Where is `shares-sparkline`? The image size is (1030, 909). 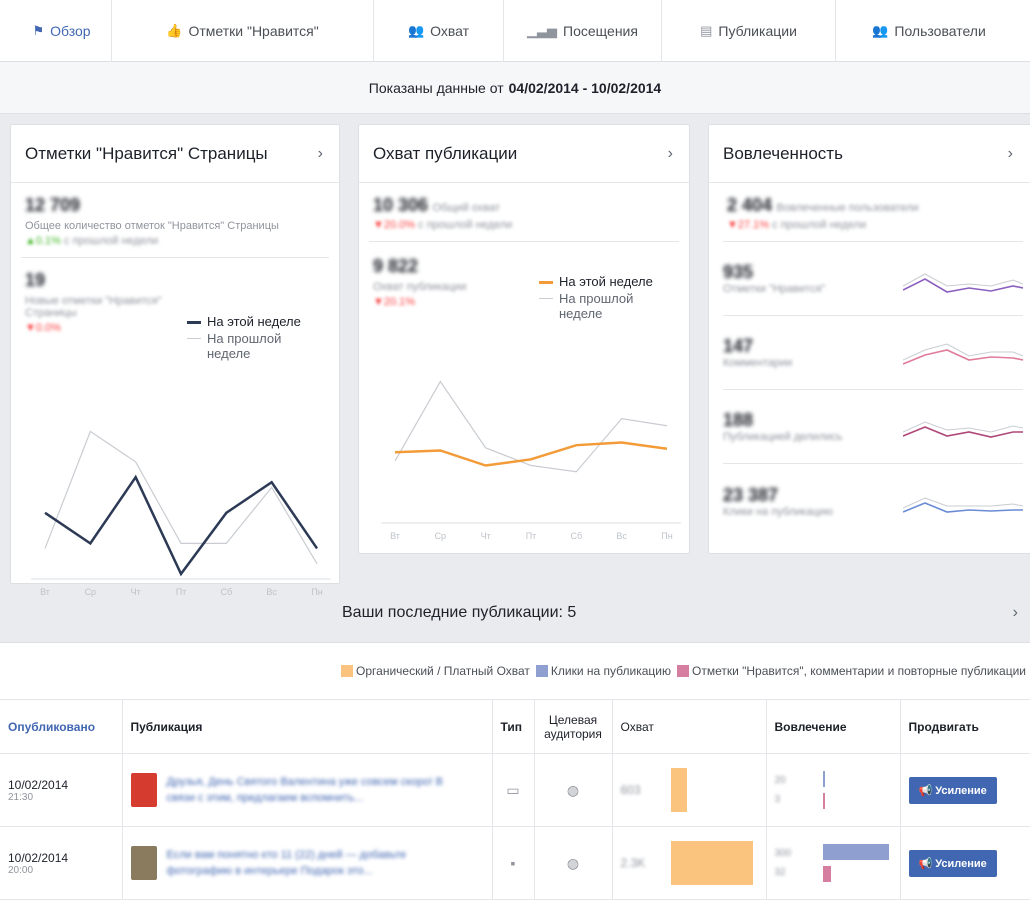 shares-sparkline is located at coordinates (963, 429).